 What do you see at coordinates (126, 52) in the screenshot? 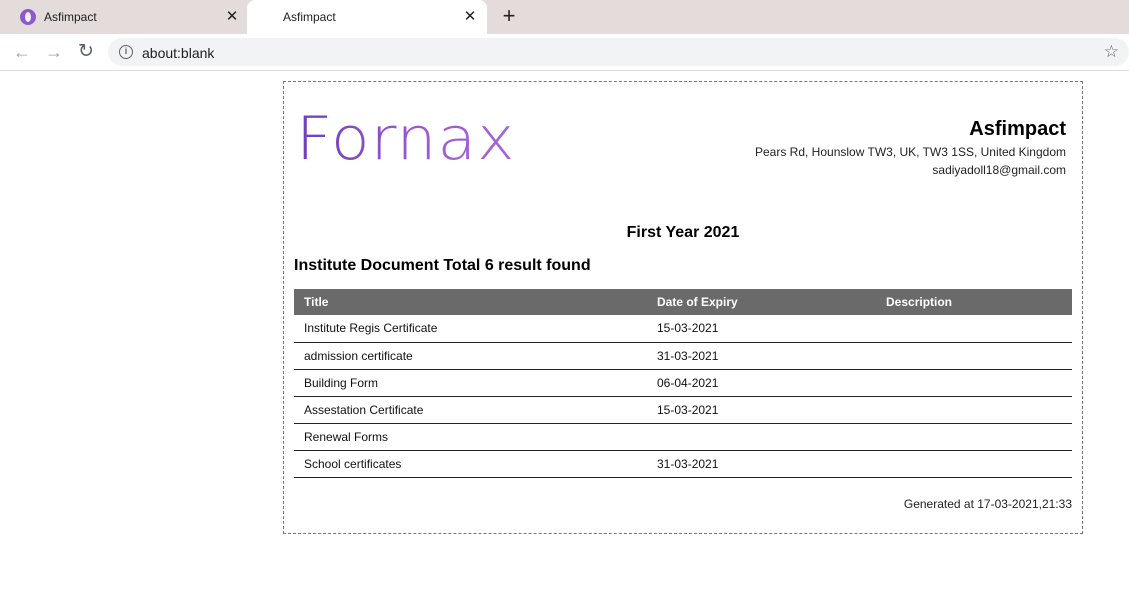
I see `info-icon: i` at bounding box center [126, 52].